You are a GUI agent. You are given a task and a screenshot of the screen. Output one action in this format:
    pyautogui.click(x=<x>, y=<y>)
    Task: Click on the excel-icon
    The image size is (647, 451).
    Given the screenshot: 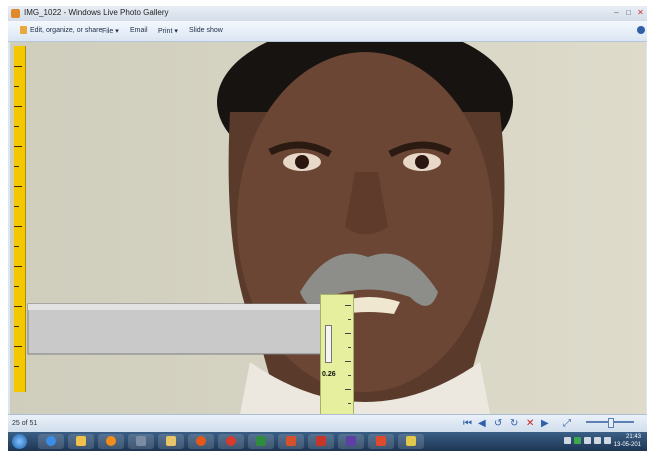 What is the action you would take?
    pyautogui.click(x=261, y=441)
    